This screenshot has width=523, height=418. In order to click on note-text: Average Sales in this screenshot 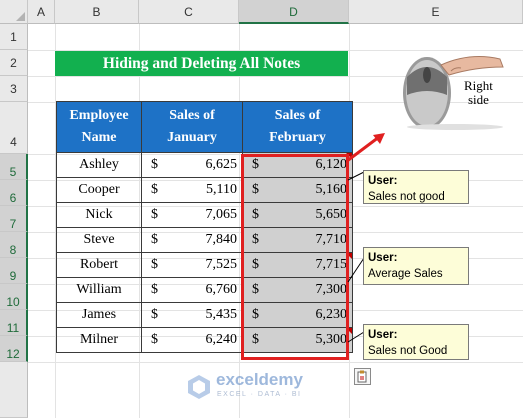, I will do `click(405, 274)`.